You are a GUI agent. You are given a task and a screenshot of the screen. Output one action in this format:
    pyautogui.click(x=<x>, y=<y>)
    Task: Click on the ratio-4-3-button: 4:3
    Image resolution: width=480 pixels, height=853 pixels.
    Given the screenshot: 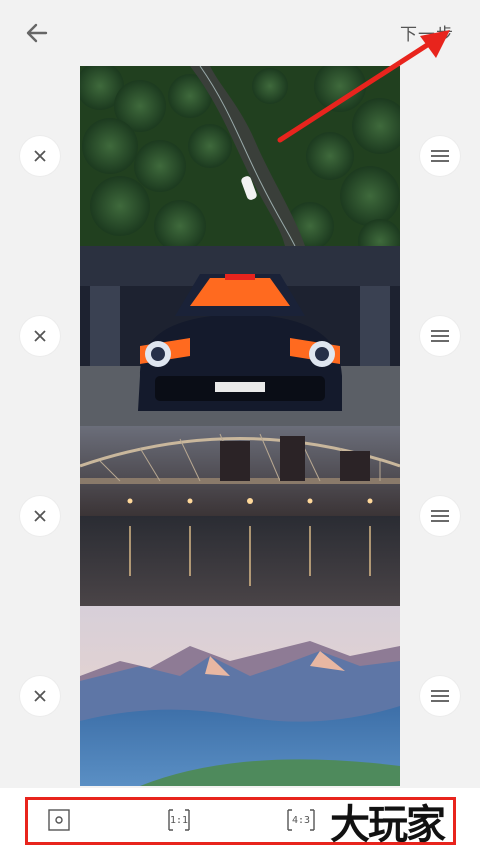 What is the action you would take?
    pyautogui.click(x=301, y=820)
    